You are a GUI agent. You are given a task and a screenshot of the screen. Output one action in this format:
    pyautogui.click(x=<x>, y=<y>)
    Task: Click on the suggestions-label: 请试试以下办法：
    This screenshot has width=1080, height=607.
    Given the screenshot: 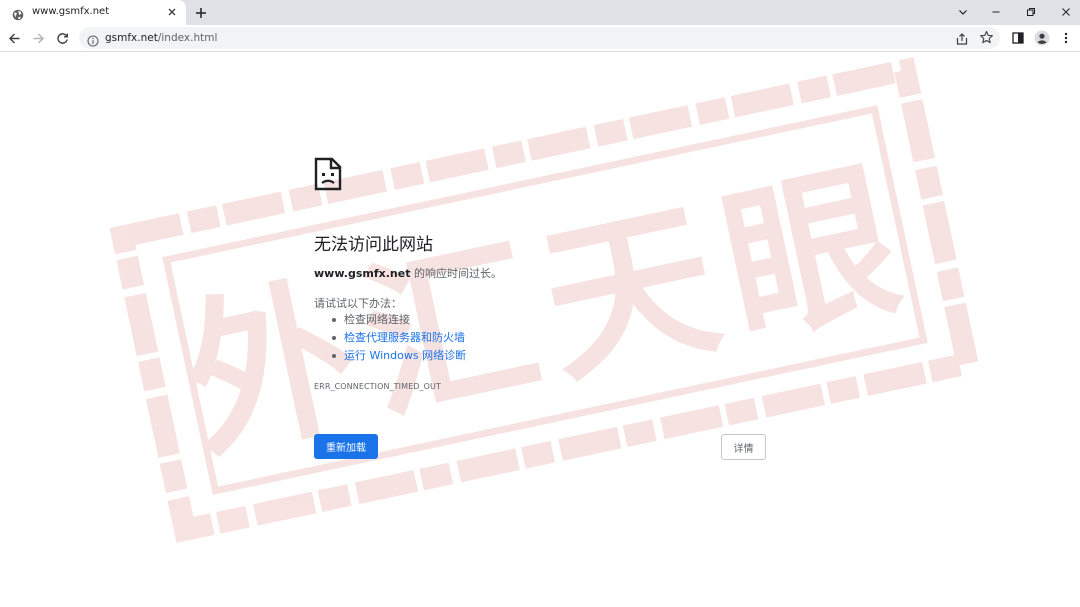 What is the action you would take?
    pyautogui.click(x=358, y=303)
    